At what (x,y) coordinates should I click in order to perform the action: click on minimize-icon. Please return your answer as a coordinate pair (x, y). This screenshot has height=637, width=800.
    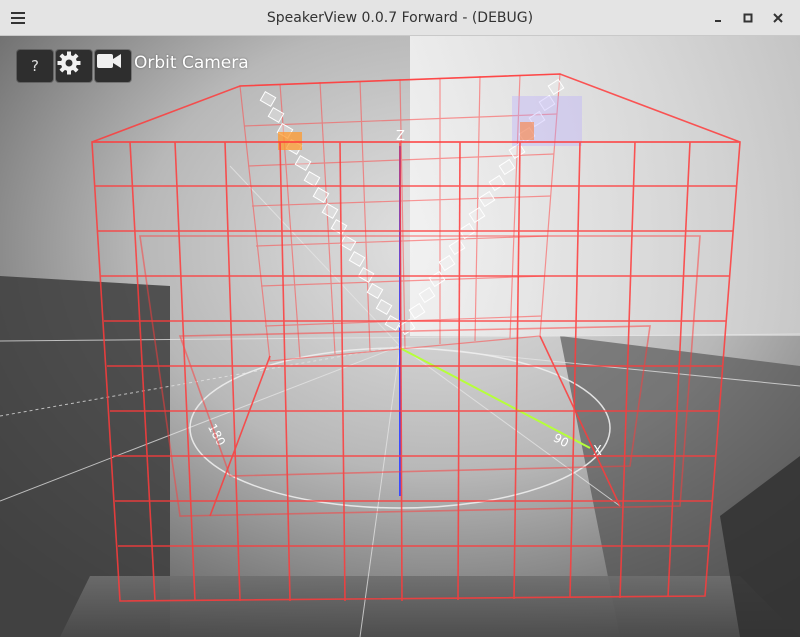
    Looking at the image, I should click on (718, 18).